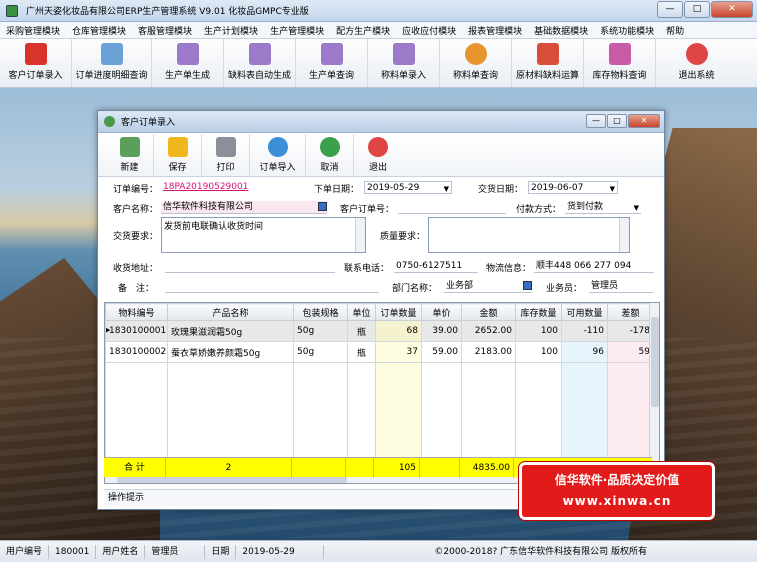 This screenshot has height=562, width=757. I want to click on menu-base-data: 基础数据模块, so click(561, 30).